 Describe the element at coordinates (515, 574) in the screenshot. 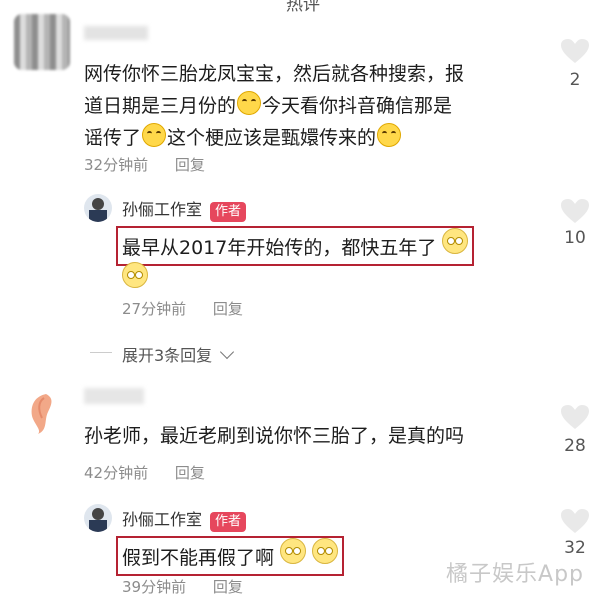

I see `watermark: 橘子娱乐App` at that location.